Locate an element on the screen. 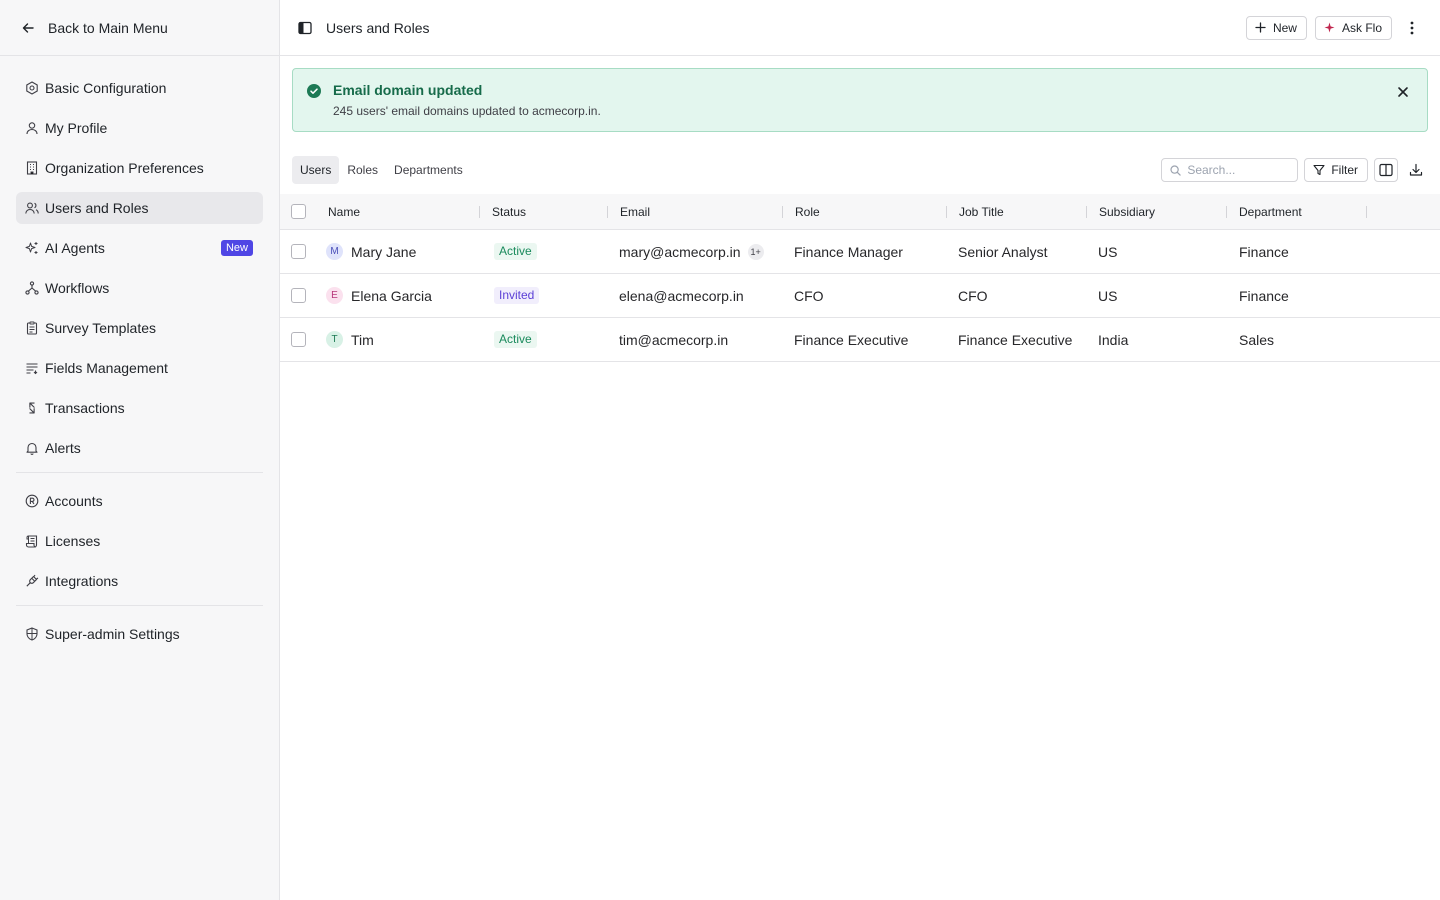 The width and height of the screenshot is (1440, 900). extra-emails-badge: 1+ is located at coordinates (755, 251).